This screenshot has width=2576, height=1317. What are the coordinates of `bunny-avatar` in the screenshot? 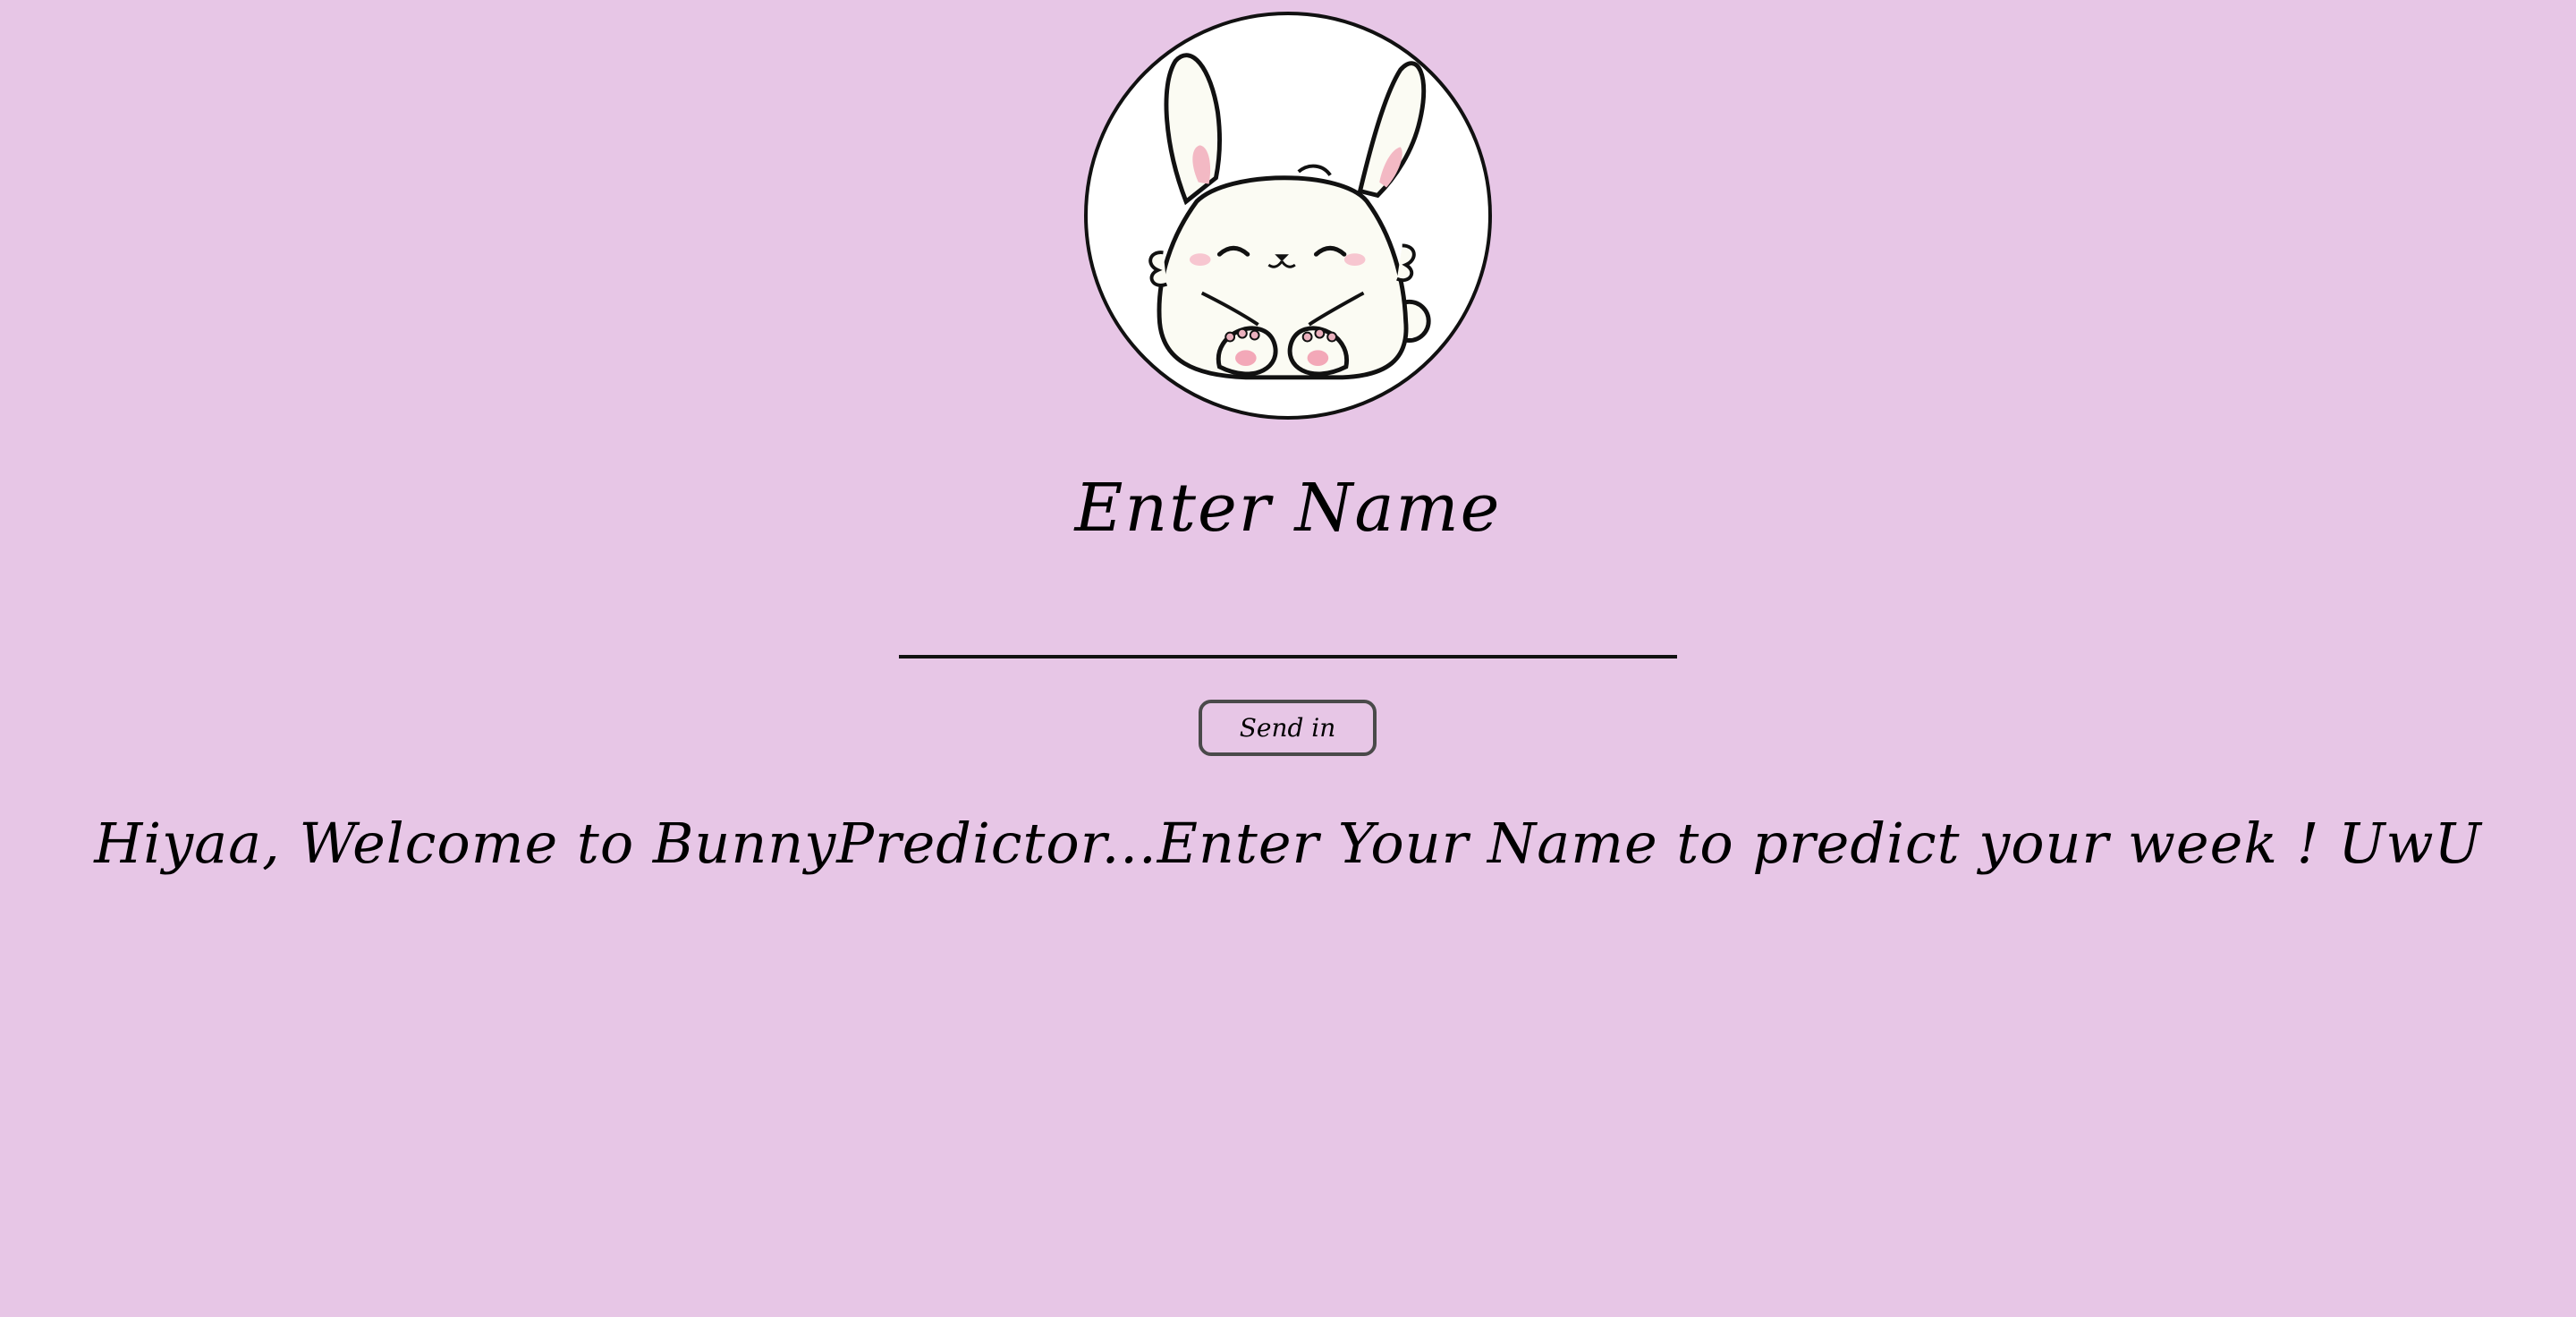 It's located at (1288, 216).